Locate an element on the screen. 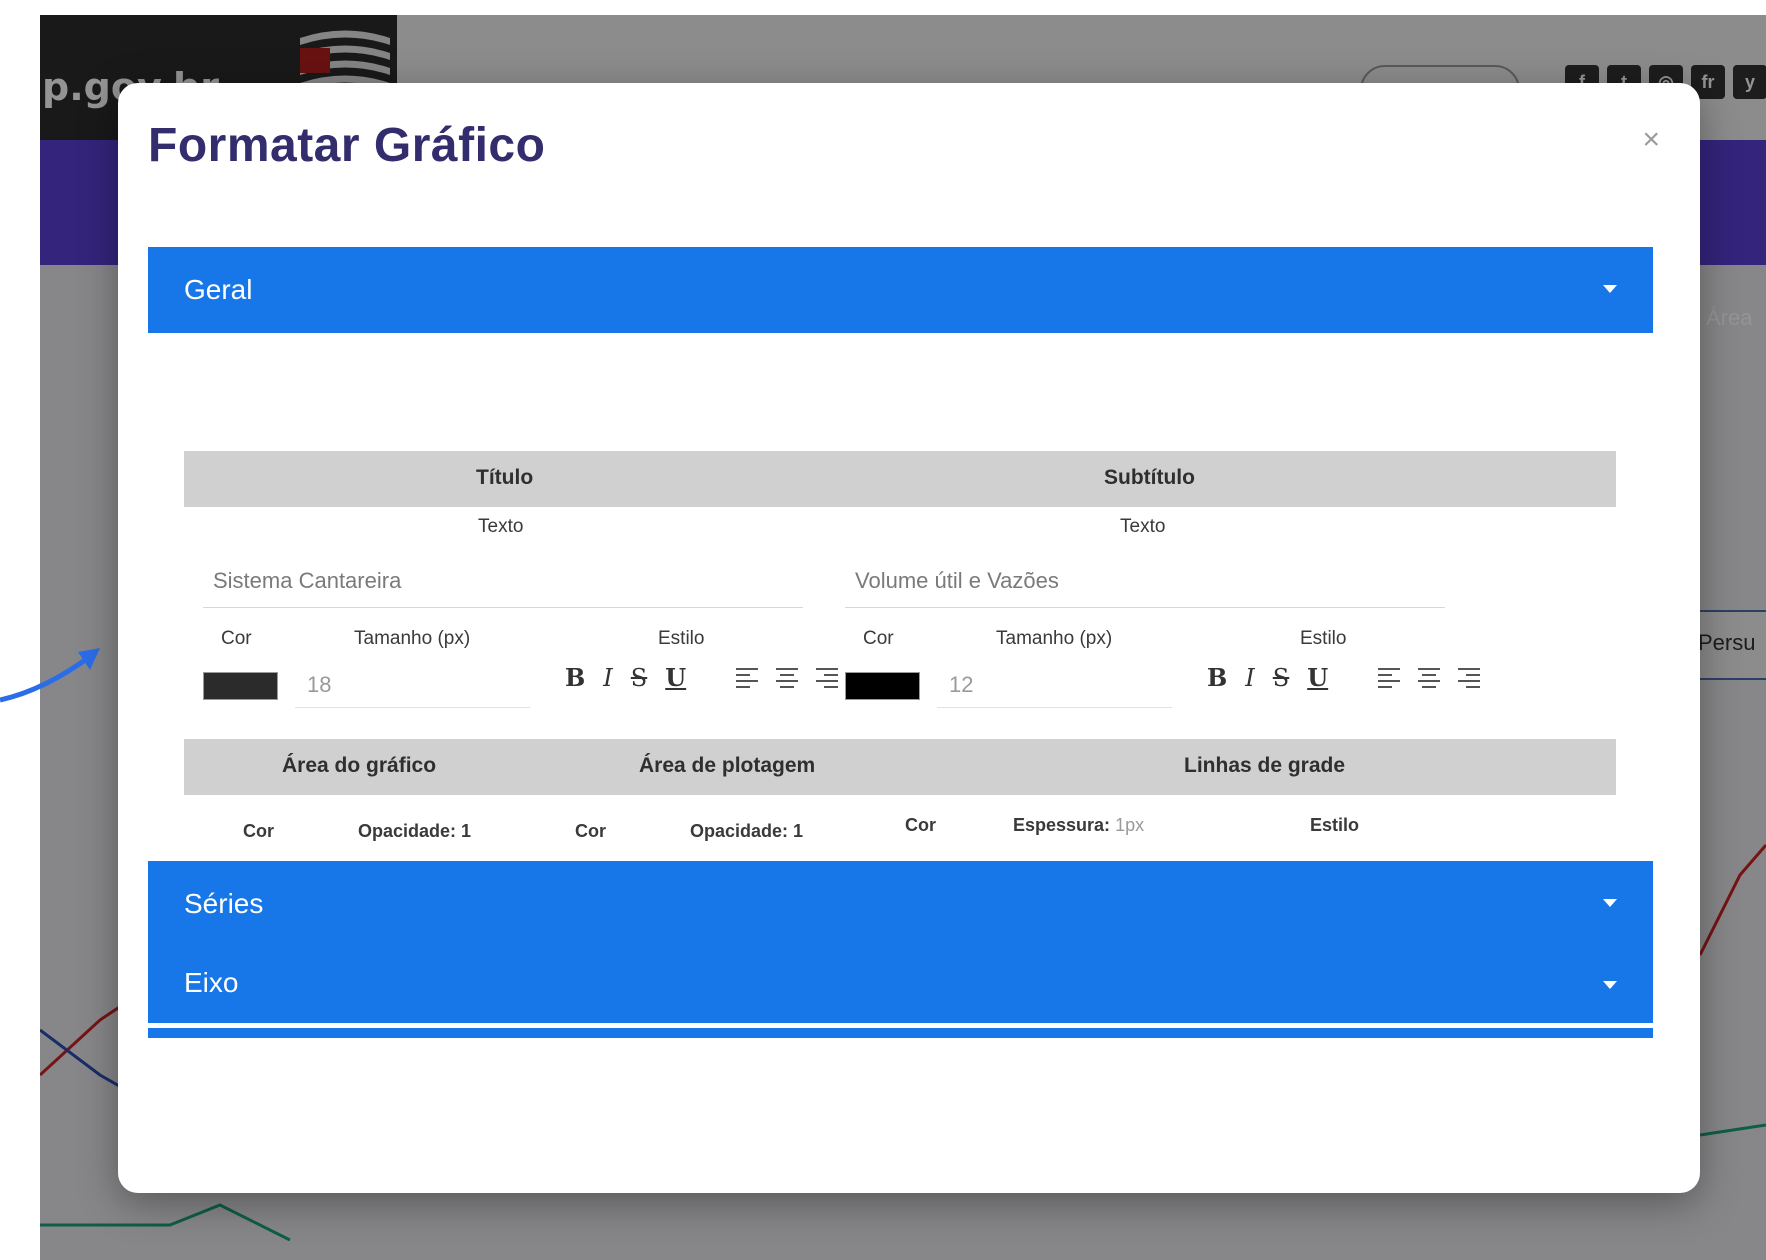 The height and width of the screenshot is (1260, 1766). grade-espessura-label: Espessura: 1px is located at coordinates (1079, 825).